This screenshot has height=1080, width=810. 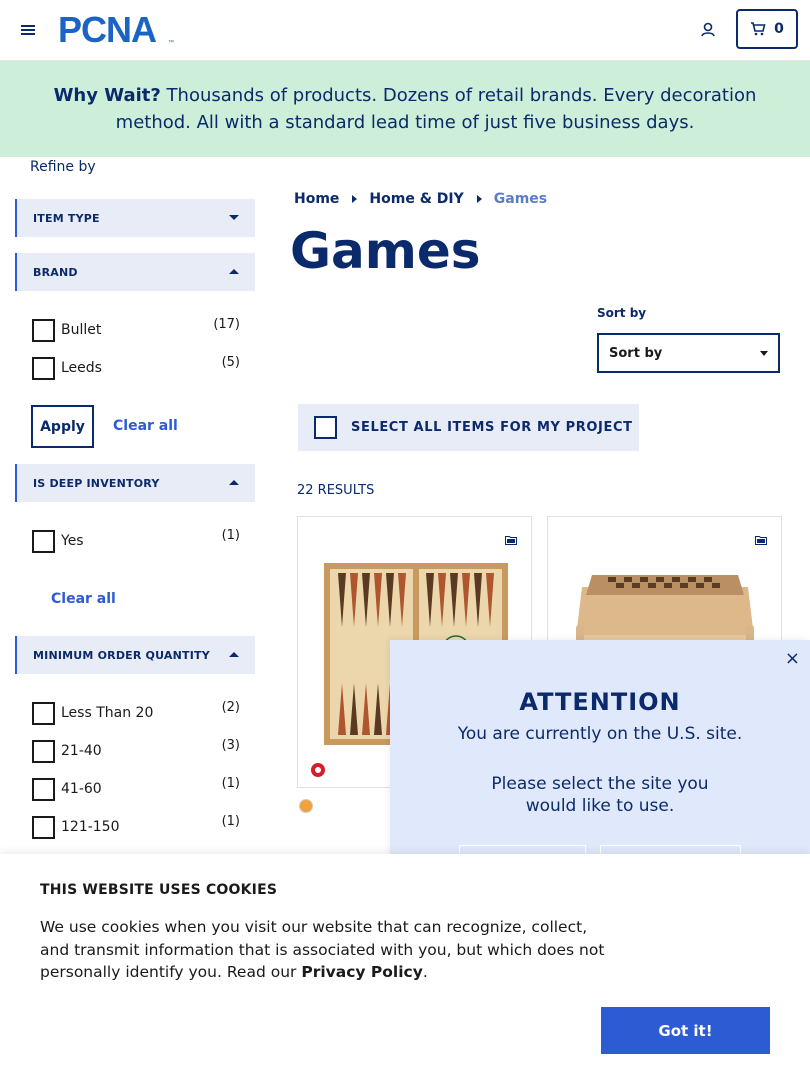 What do you see at coordinates (66, 218) in the screenshot?
I see `facet-item-type-label: ITEM TYPE` at bounding box center [66, 218].